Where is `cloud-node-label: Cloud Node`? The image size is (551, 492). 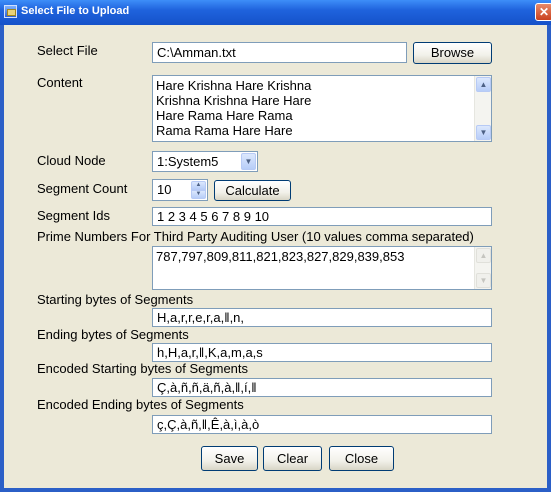 cloud-node-label: Cloud Node is located at coordinates (71, 160).